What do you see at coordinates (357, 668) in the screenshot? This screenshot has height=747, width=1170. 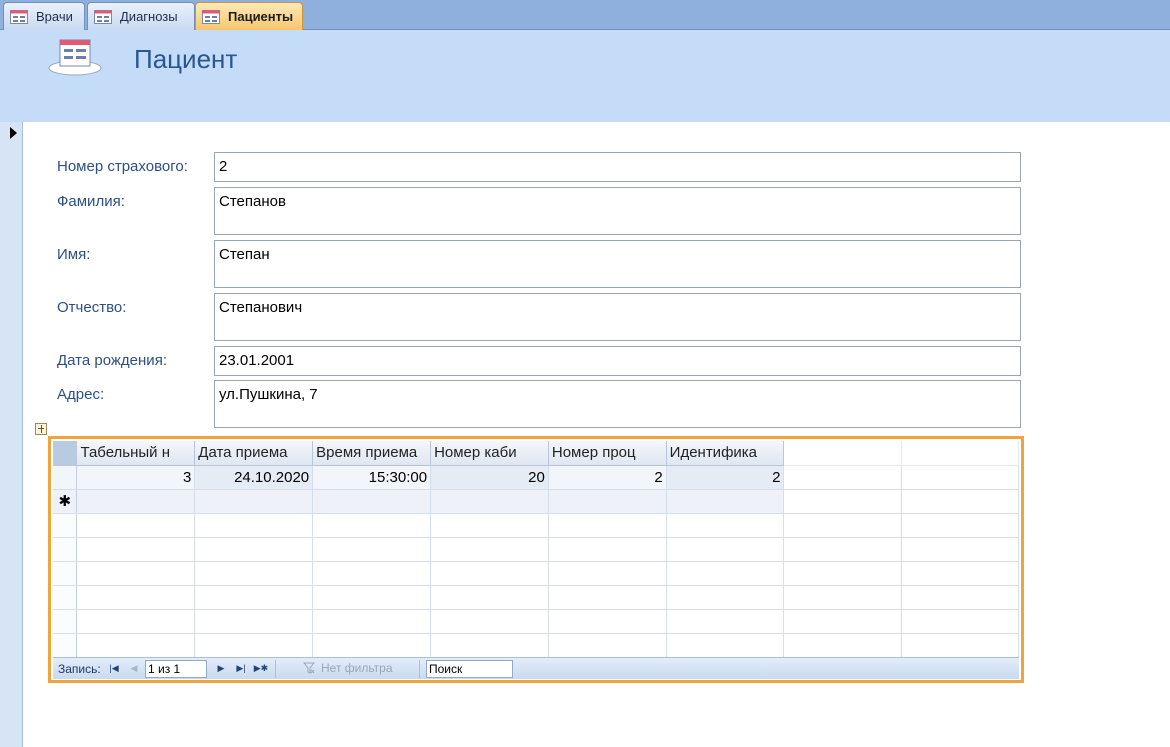 I see `filter-label: Нет фильтра` at bounding box center [357, 668].